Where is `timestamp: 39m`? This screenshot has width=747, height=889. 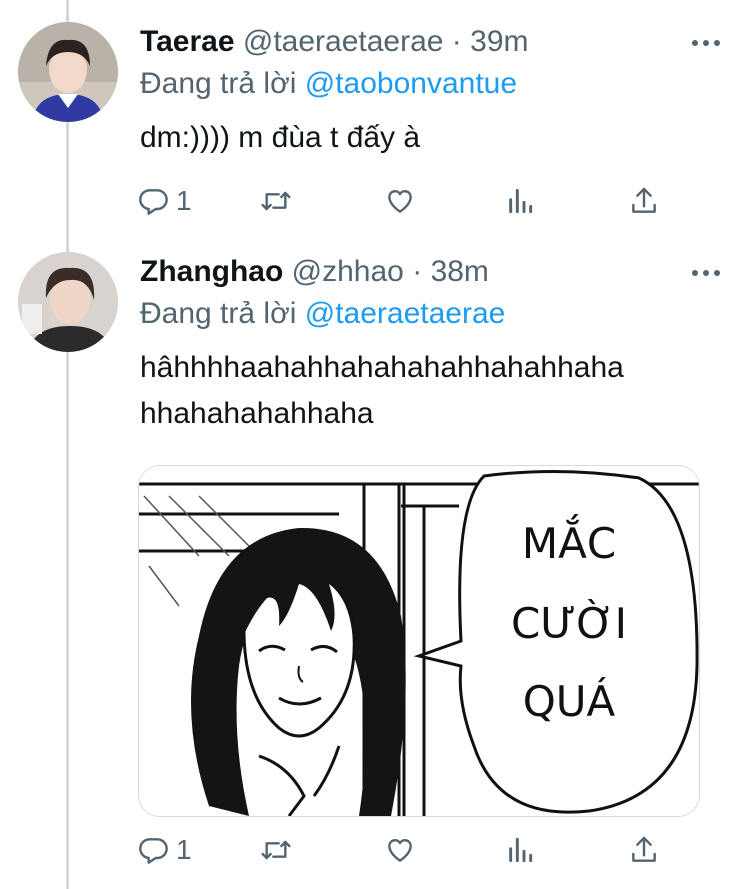 timestamp: 39m is located at coordinates (499, 41).